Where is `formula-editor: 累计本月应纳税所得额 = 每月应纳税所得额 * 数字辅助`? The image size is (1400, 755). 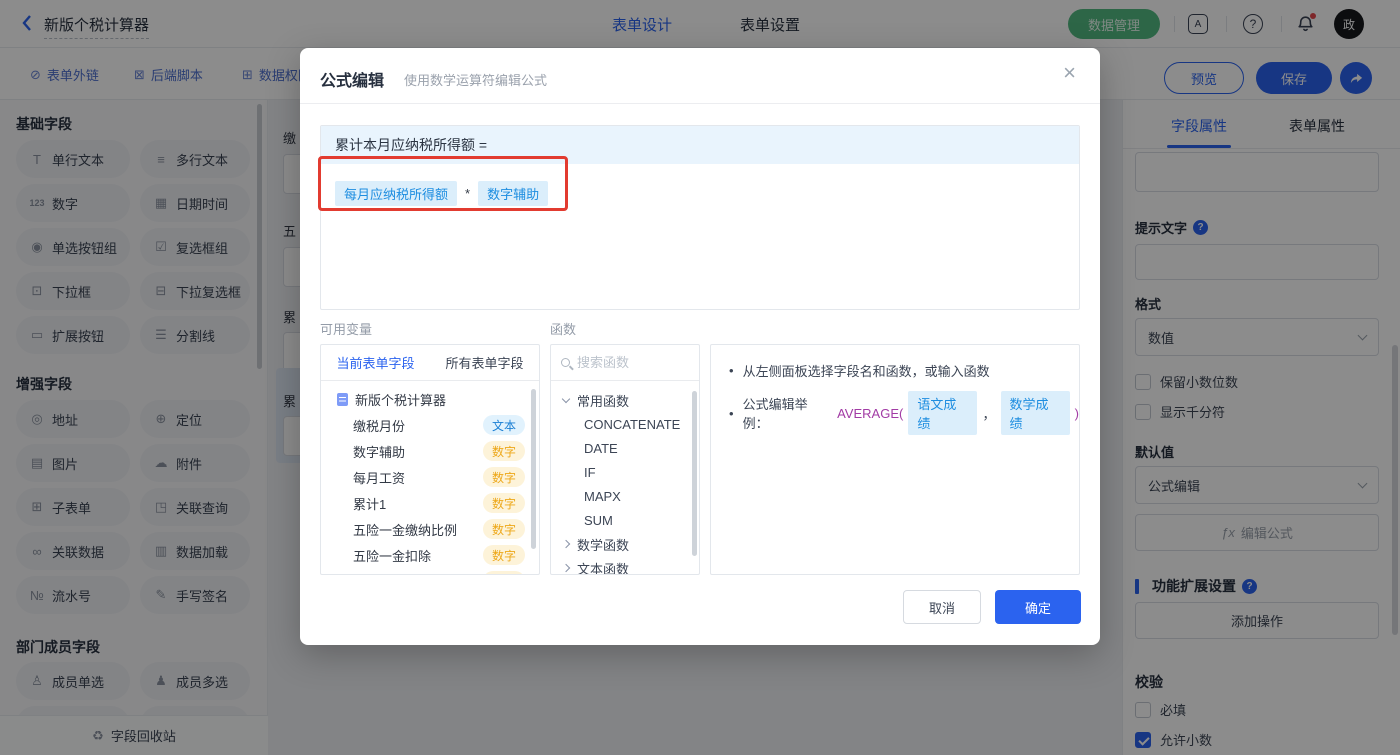 formula-editor: 累计本月应纳税所得额 = 每月应纳税所得额 * 数字辅助 is located at coordinates (700, 217).